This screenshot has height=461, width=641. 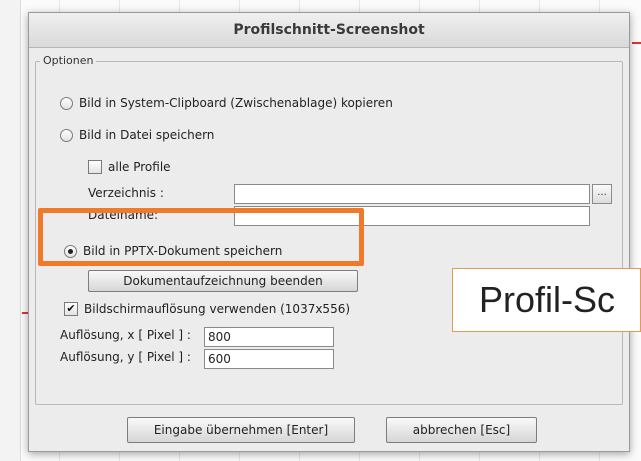 I want to click on file-label: Bild in Datei speichern, so click(x=147, y=135).